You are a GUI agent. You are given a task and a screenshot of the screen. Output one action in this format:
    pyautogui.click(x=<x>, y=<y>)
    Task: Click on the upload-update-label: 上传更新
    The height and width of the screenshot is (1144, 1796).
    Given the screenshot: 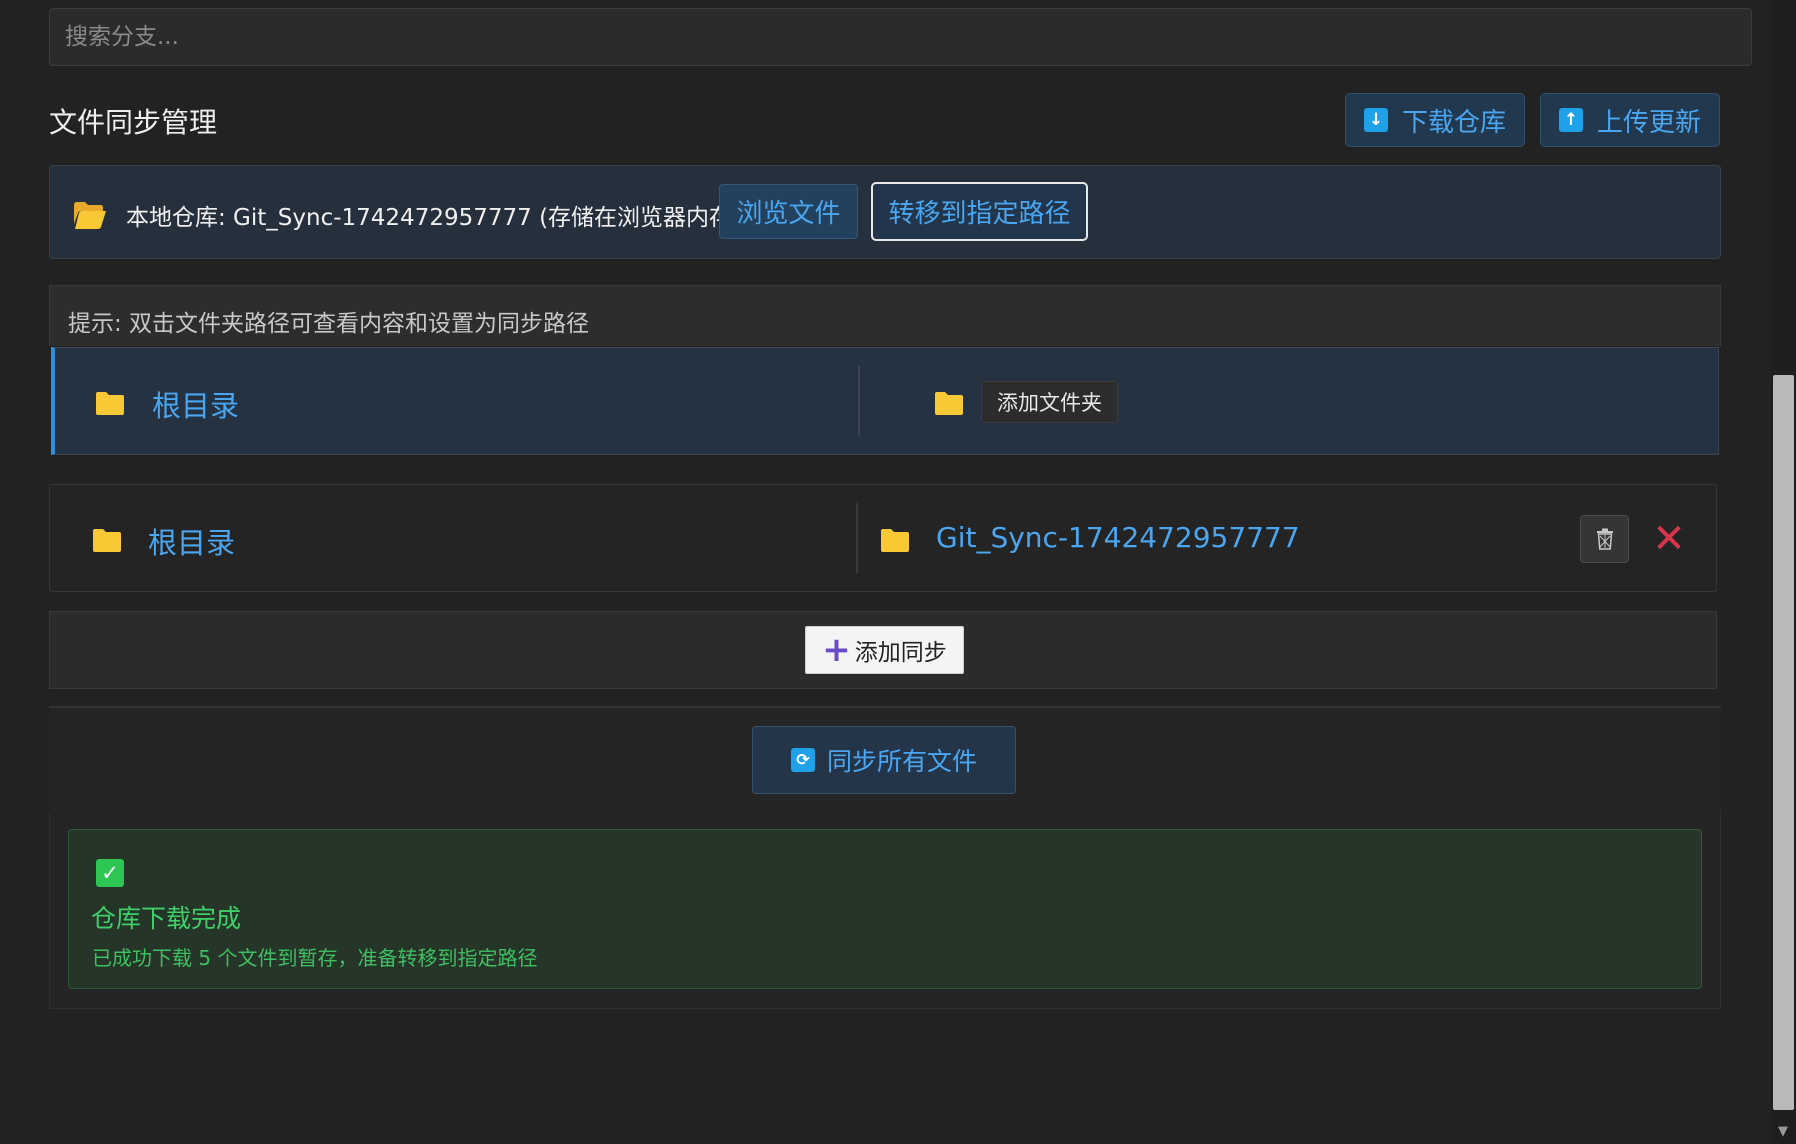 What is the action you would take?
    pyautogui.click(x=1648, y=122)
    